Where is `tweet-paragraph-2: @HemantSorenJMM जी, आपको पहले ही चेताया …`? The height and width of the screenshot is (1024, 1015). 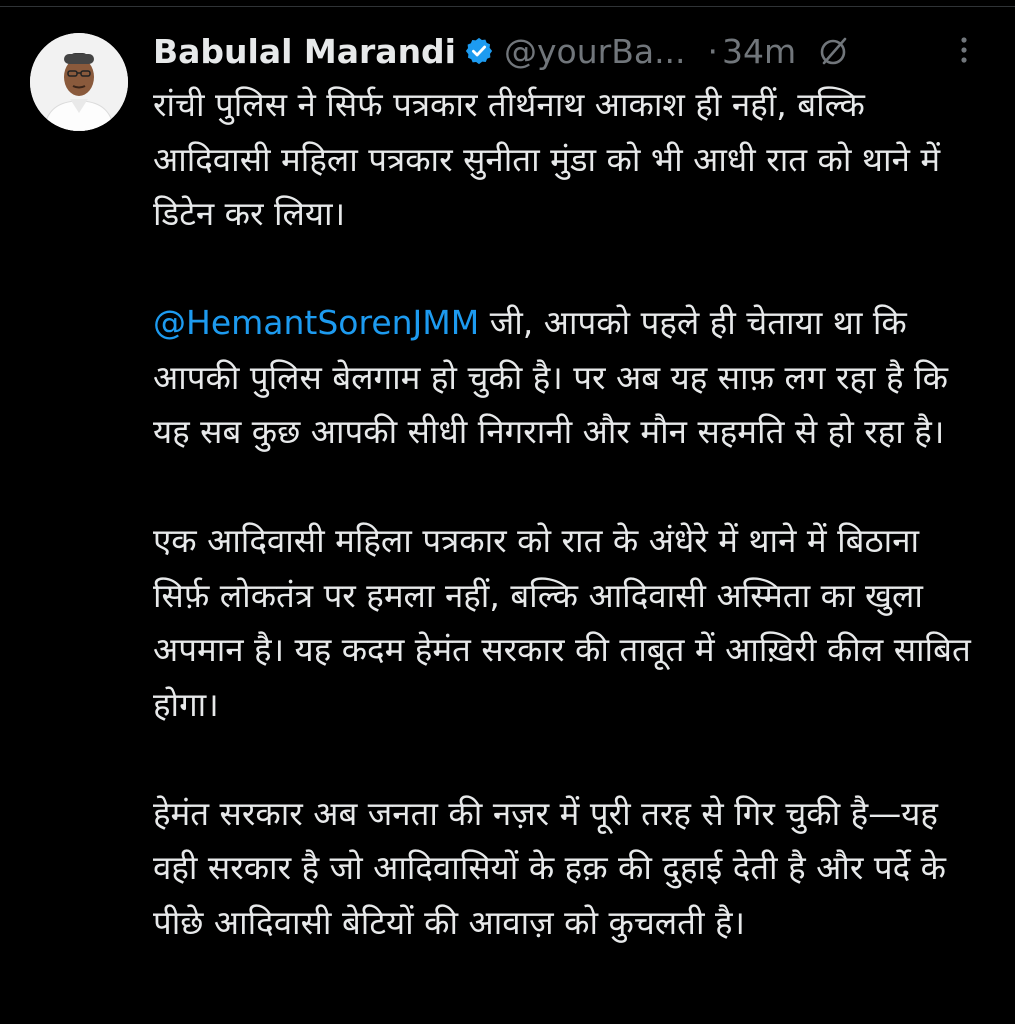
tweet-paragraph-2: @HemantSorenJMM जी, आपको पहले ही चेताया … is located at coordinates (568, 378).